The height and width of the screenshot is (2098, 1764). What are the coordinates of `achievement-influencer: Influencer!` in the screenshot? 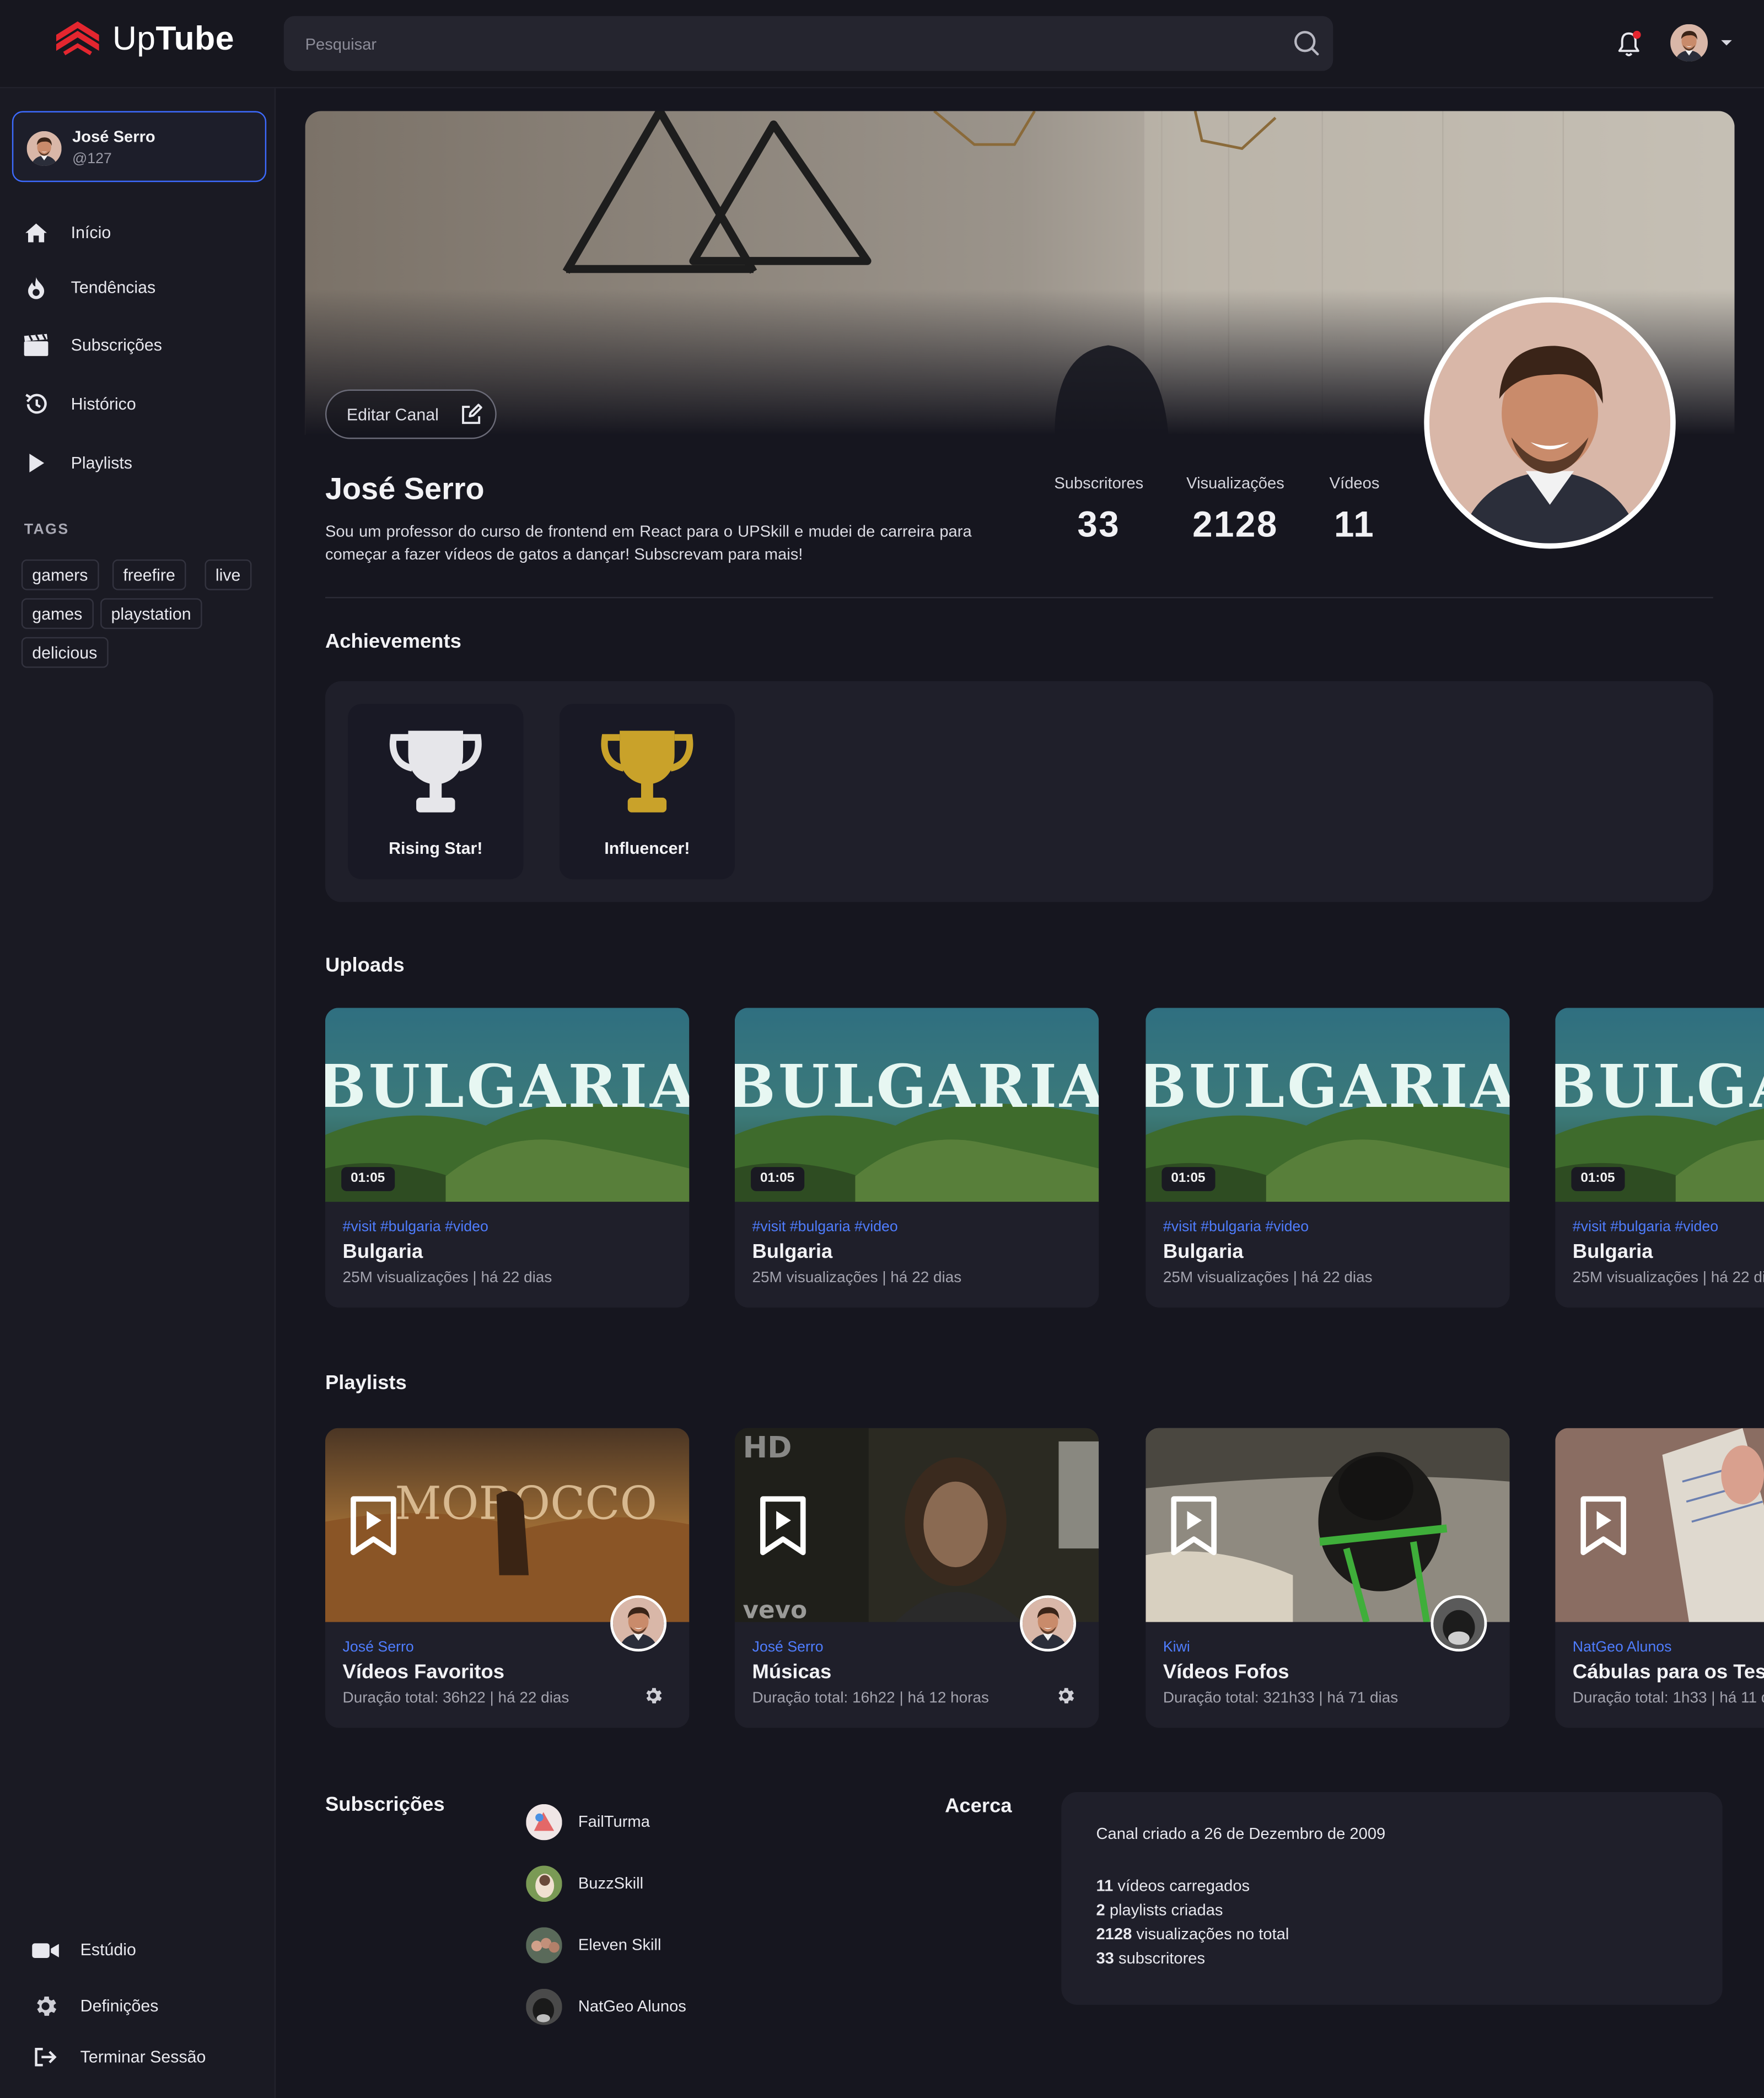 It's located at (647, 792).